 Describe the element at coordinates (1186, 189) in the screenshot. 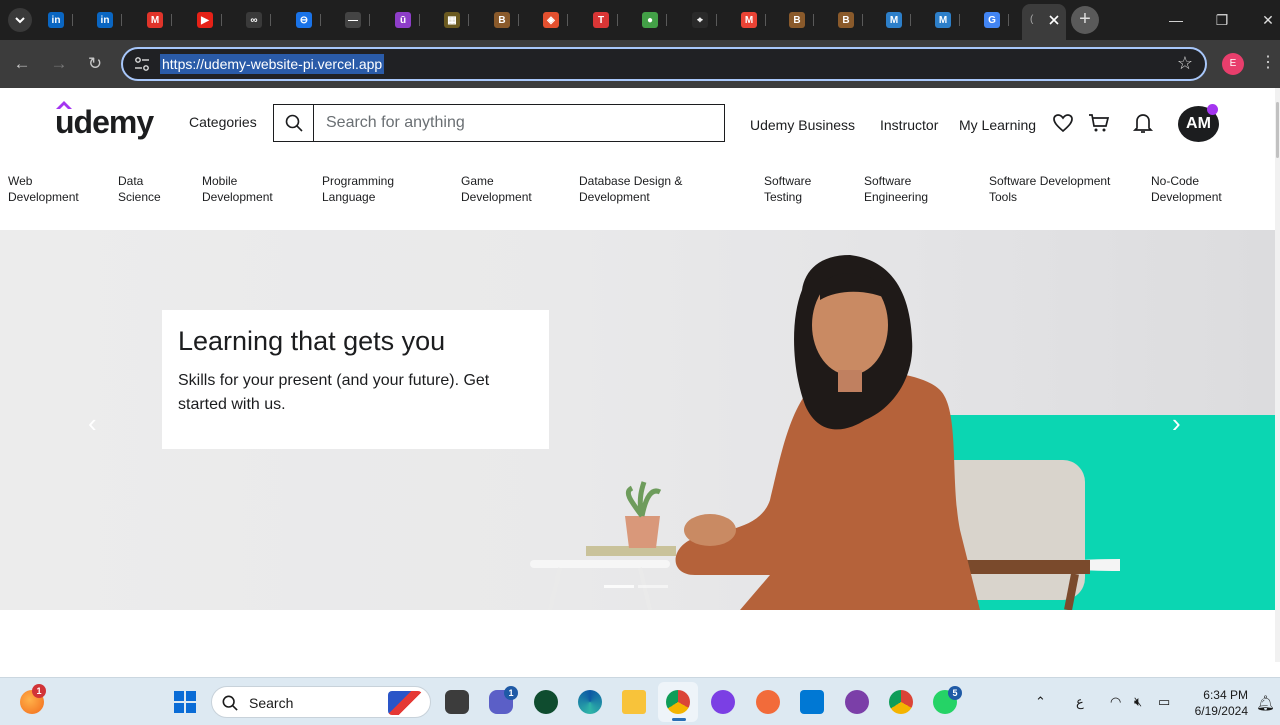

I see `category-link: No-Code Development` at that location.